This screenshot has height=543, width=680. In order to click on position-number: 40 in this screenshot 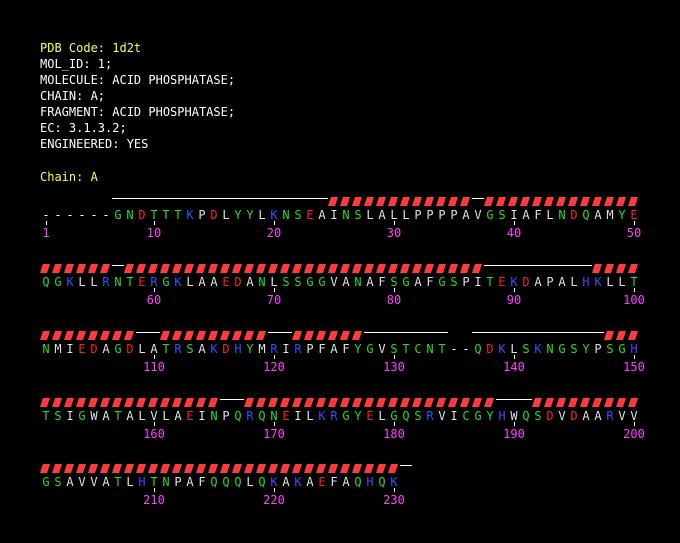, I will do `click(514, 233)`.